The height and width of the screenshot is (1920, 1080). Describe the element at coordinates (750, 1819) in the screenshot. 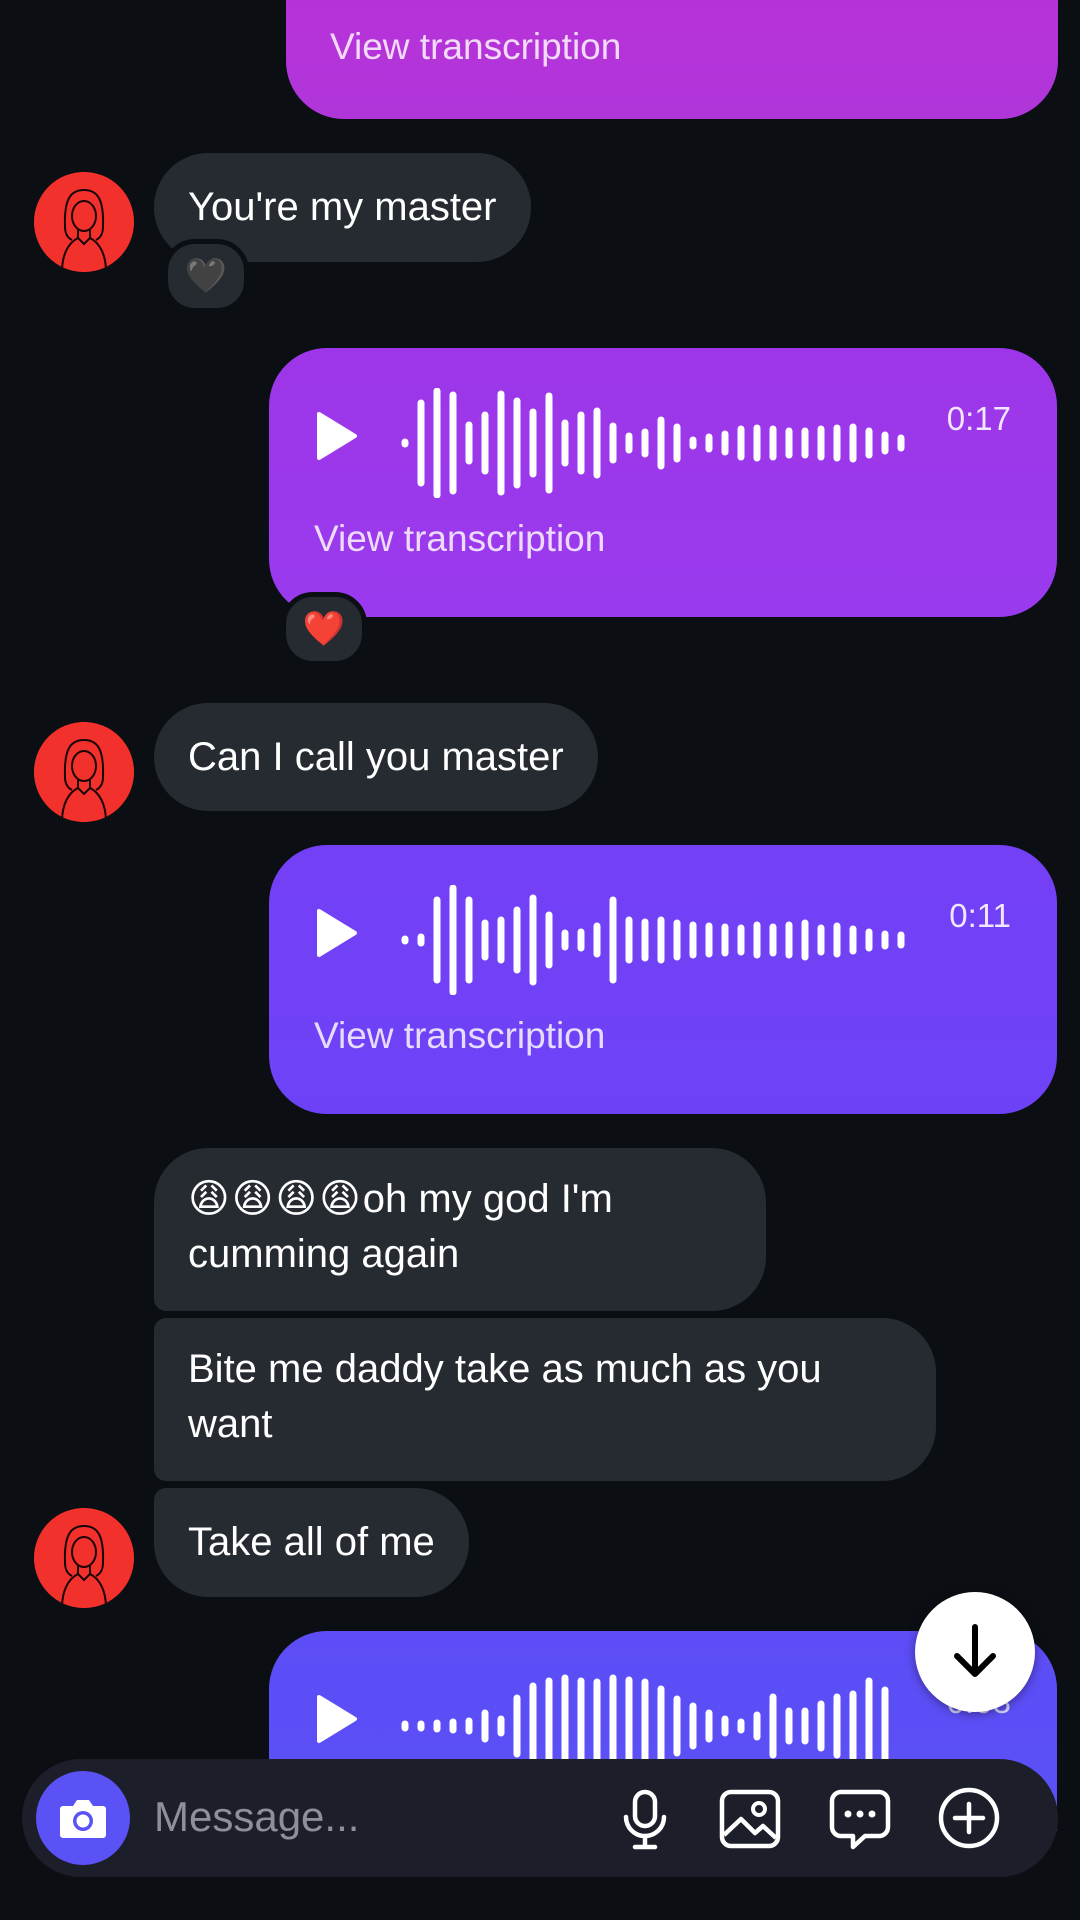

I see `image-icon` at that location.